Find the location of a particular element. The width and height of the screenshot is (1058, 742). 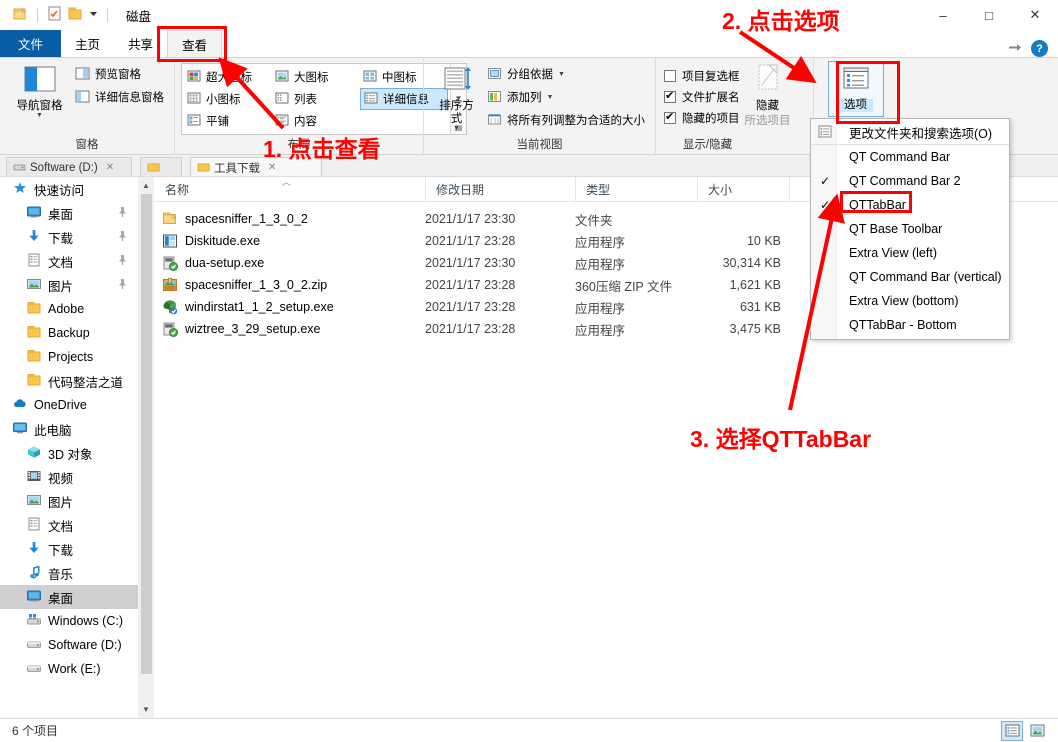

checkbox-hidden-items: 隐藏的项目 is located at coordinates (702, 117).